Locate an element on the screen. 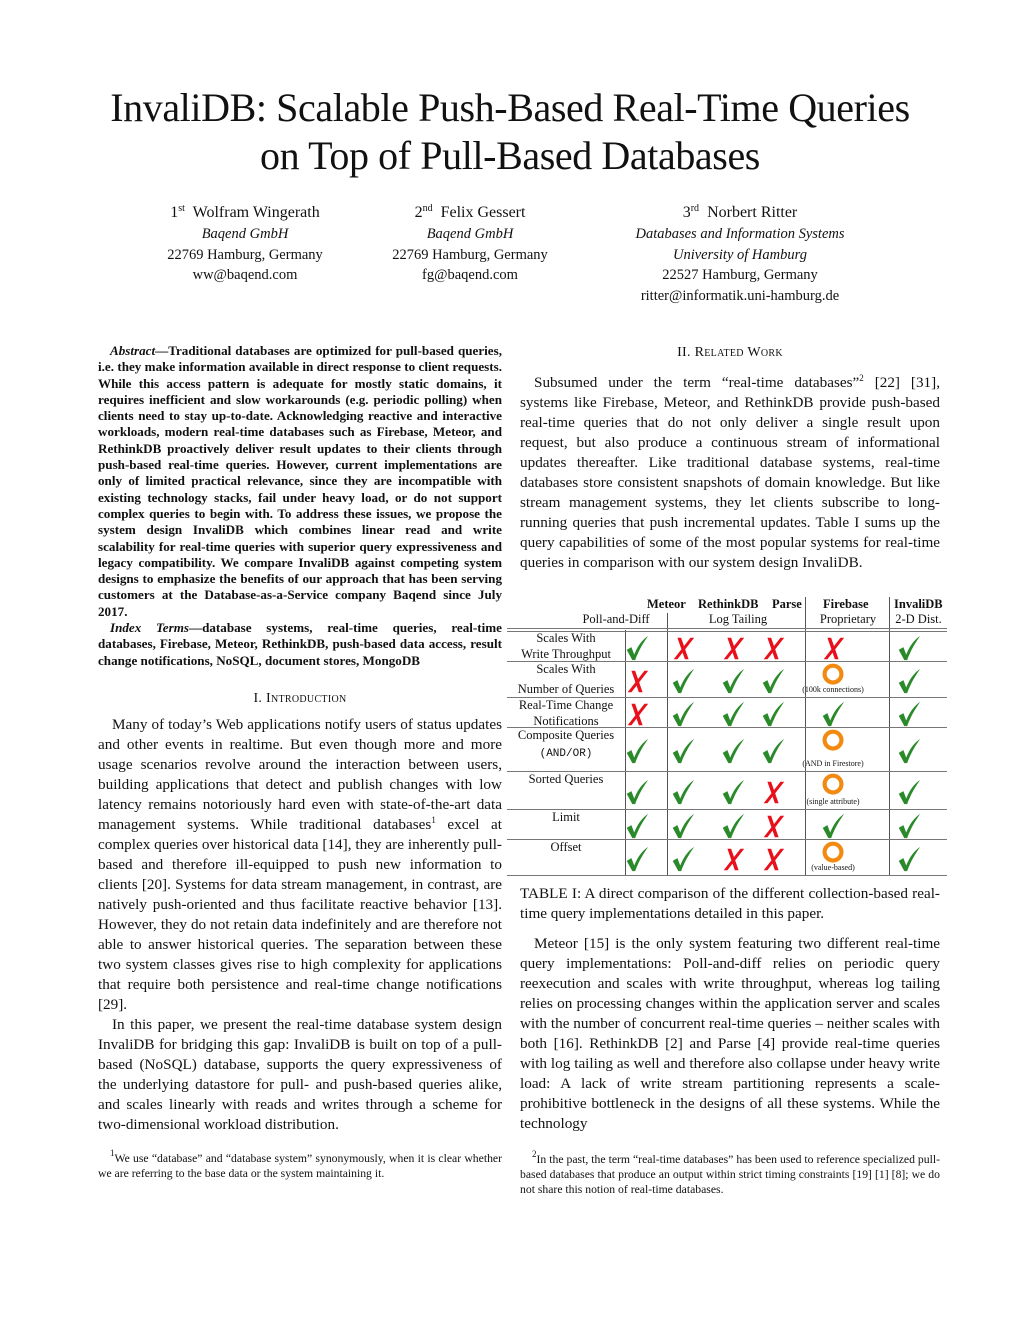 The width and height of the screenshot is (1020, 1320). row-label: Limit is located at coordinates (566, 818).